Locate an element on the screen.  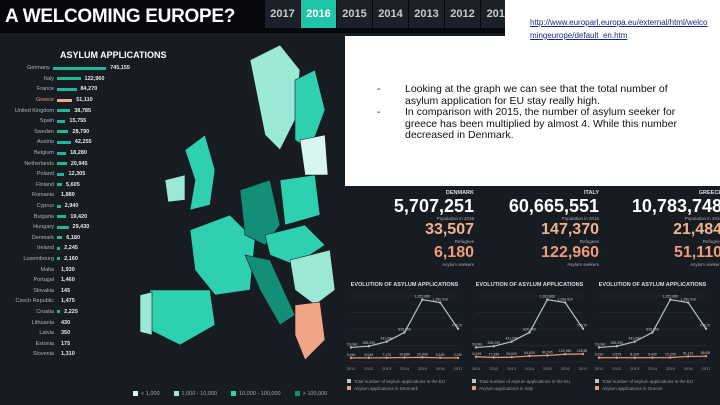
asylum-value: 6,180 is located at coordinates (453, 252).